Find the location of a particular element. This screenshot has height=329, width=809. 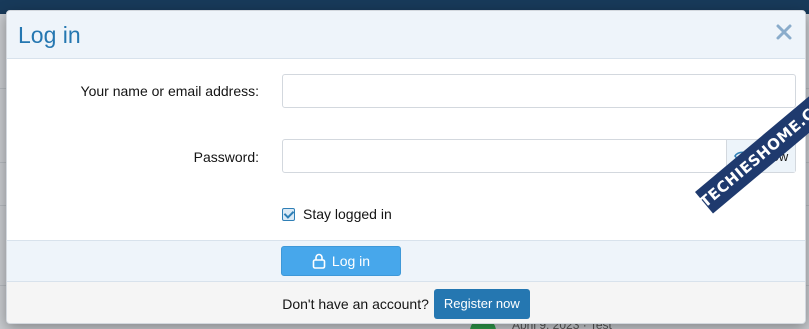

modal-footer: Don't have an account? Register now is located at coordinates (406, 302).